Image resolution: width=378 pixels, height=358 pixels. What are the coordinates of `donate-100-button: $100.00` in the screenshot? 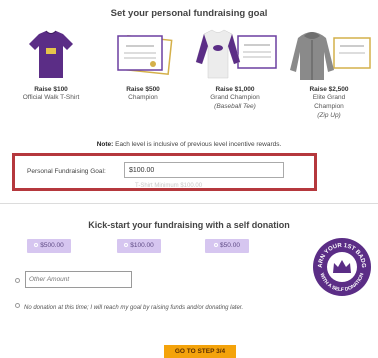 It's located at (139, 246).